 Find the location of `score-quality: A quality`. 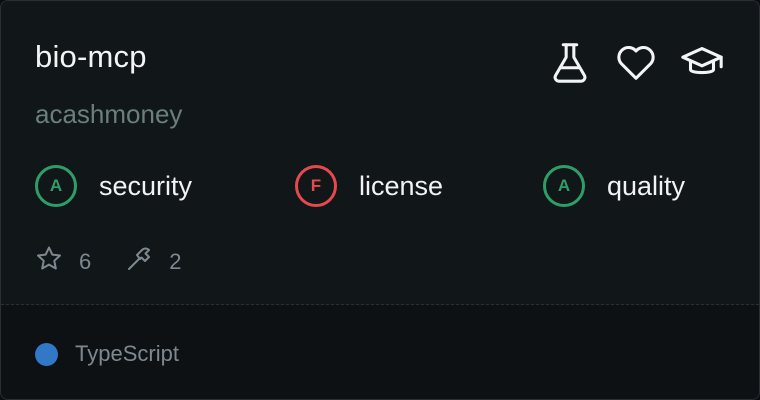

score-quality: A quality is located at coordinates (614, 186).